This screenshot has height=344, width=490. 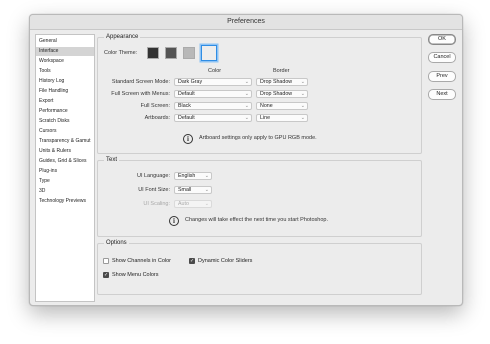 What do you see at coordinates (106, 261) in the screenshot?
I see `show-channels-in-color-checkbox` at bounding box center [106, 261].